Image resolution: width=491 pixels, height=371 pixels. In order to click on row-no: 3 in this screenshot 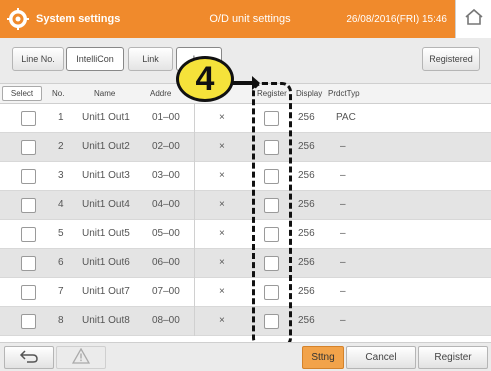, I will do `click(61, 175)`.